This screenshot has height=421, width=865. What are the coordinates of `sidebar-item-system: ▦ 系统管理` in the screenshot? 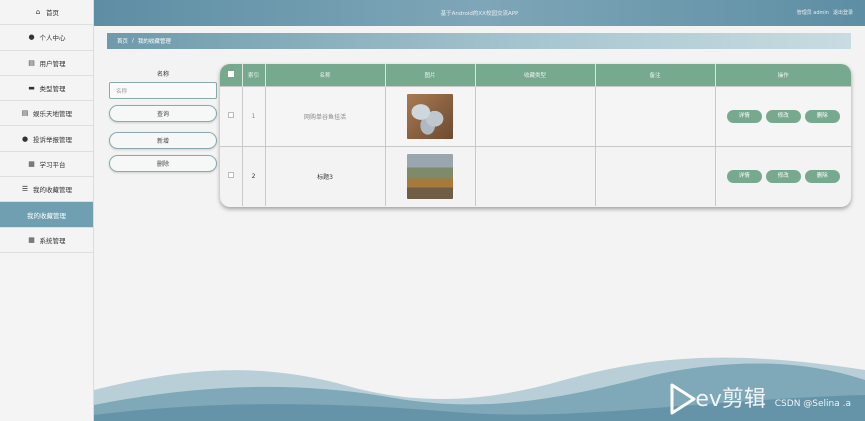 It's located at (46, 240).